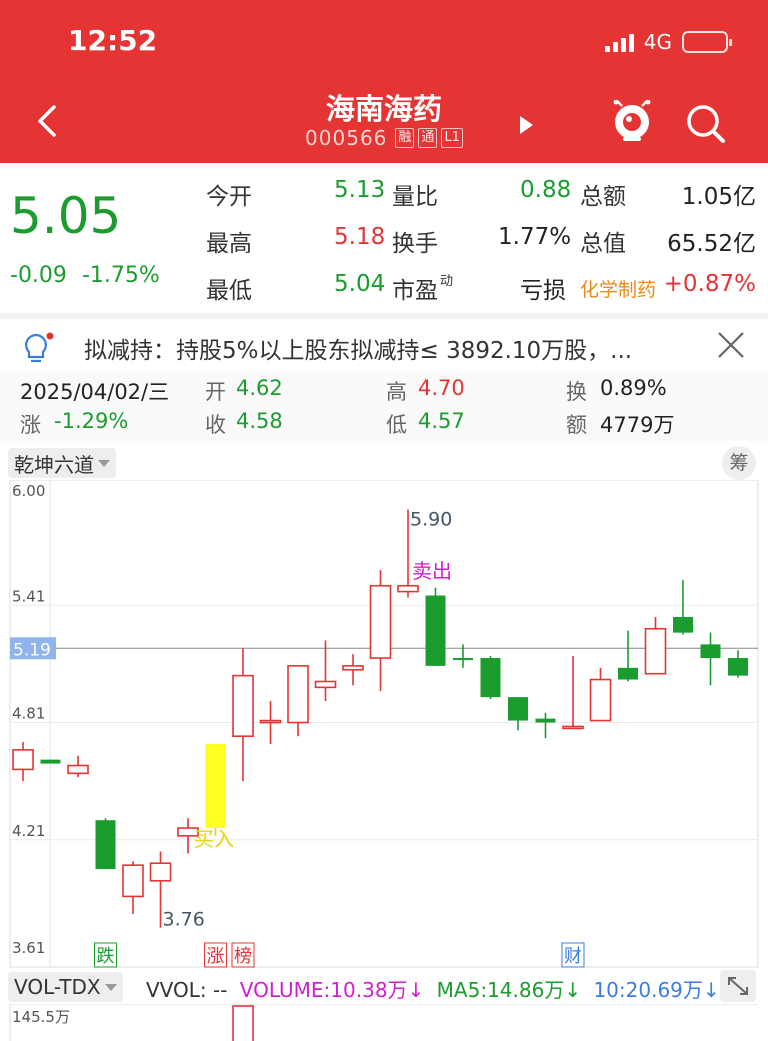 This screenshot has width=768, height=1041. What do you see at coordinates (481, 197) in the screenshot?
I see `quote-row-open: 今开 5.13 量比 0.88 总额 1.05亿` at bounding box center [481, 197].